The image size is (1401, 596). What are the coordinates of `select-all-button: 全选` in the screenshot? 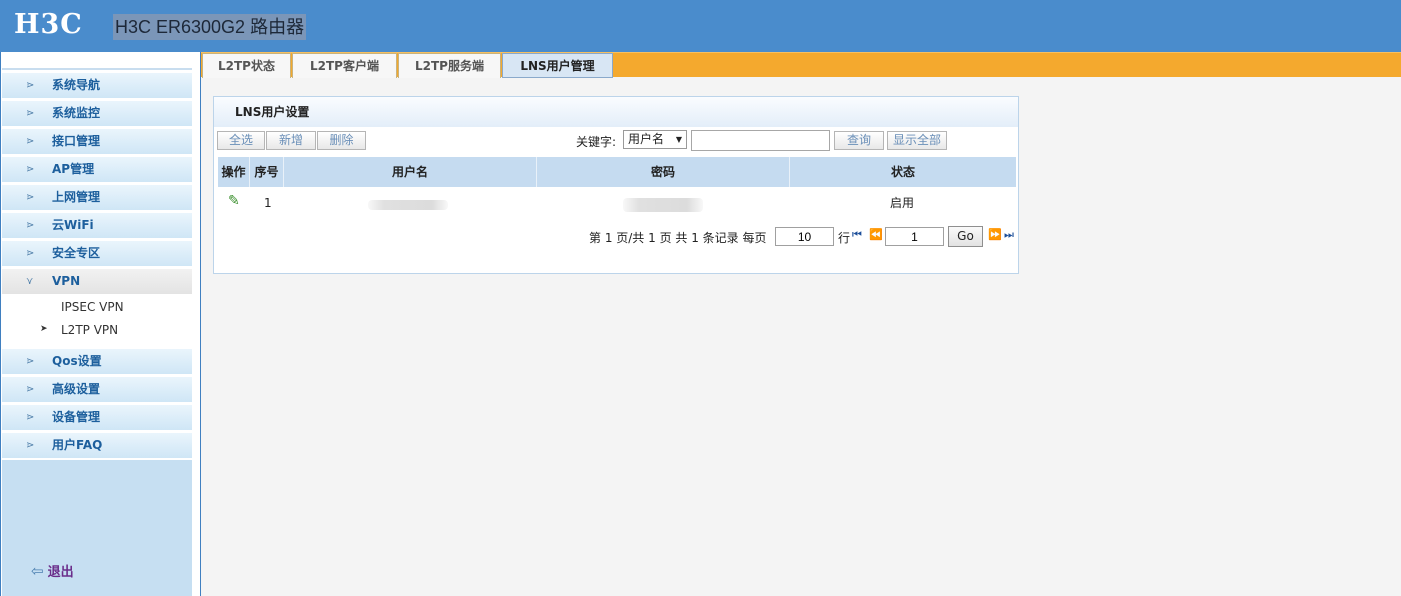 It's located at (241, 140).